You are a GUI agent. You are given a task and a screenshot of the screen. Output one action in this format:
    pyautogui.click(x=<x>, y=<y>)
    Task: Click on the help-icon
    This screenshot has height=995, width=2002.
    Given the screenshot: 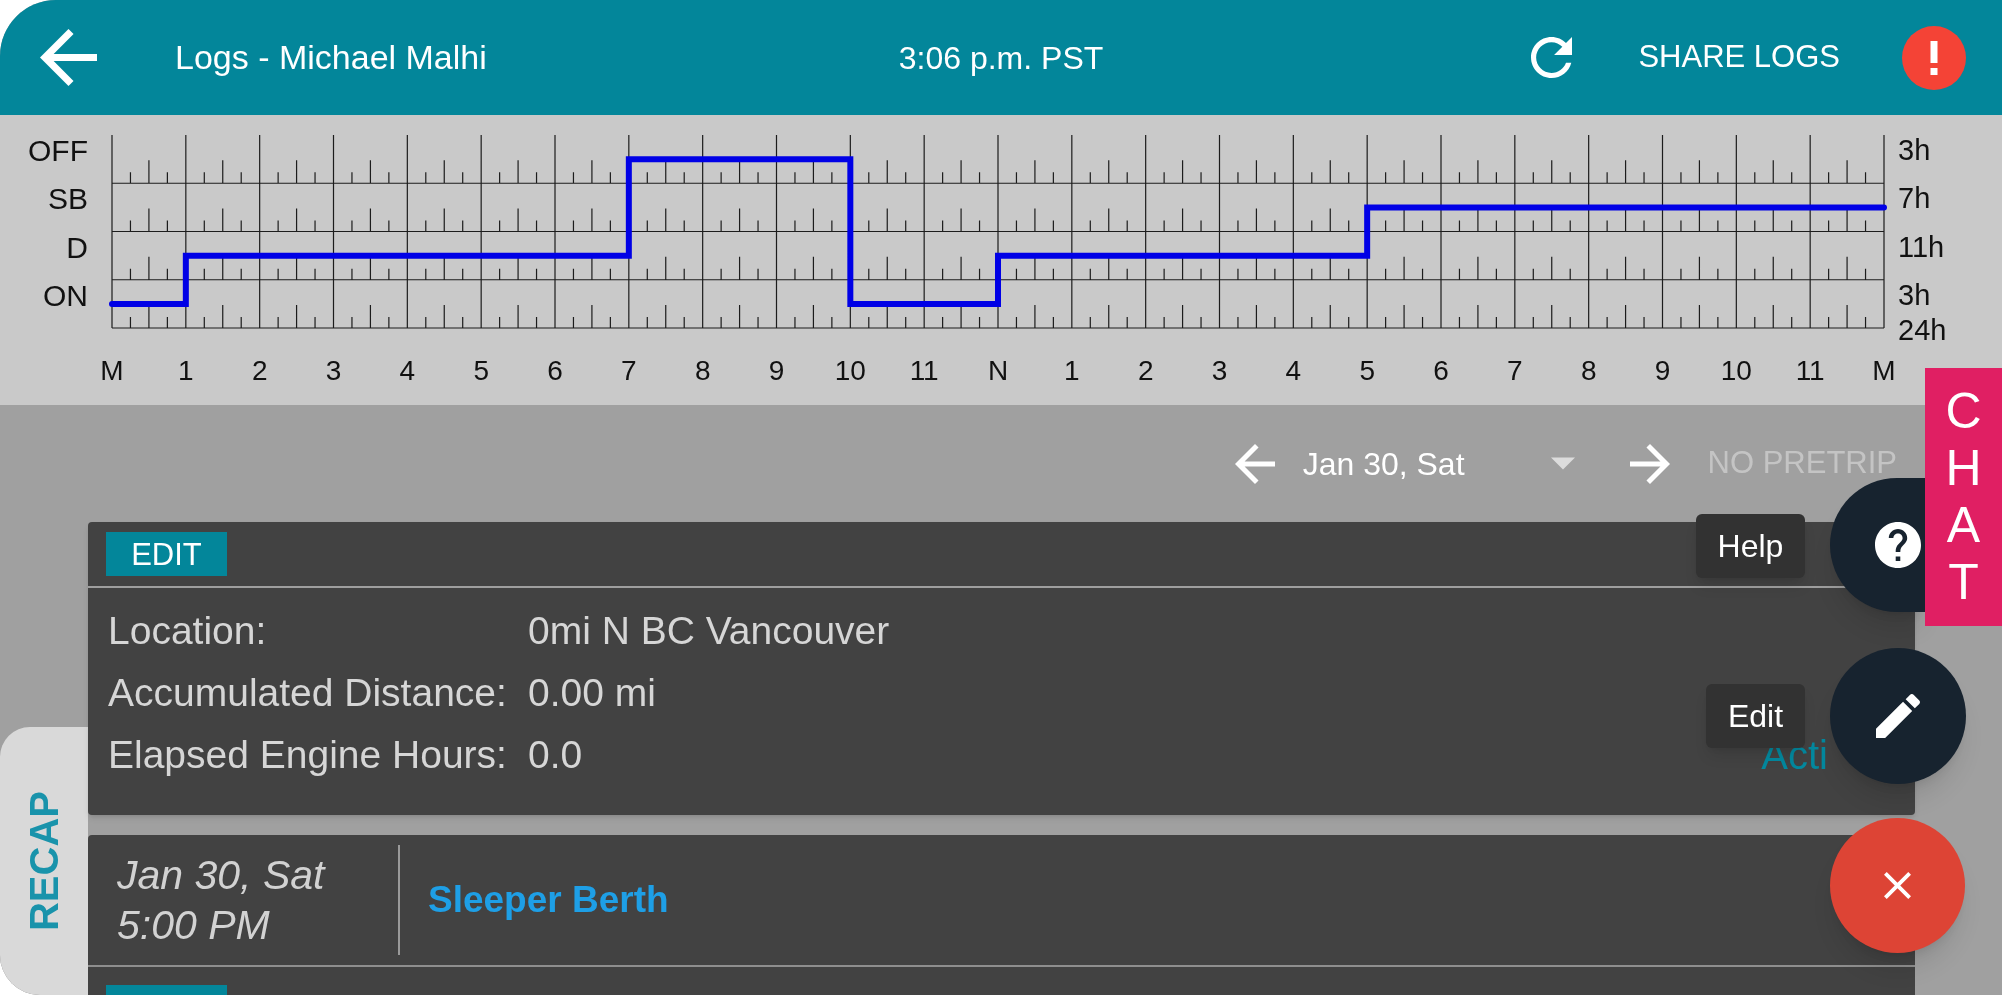 What is the action you would take?
    pyautogui.click(x=1898, y=545)
    